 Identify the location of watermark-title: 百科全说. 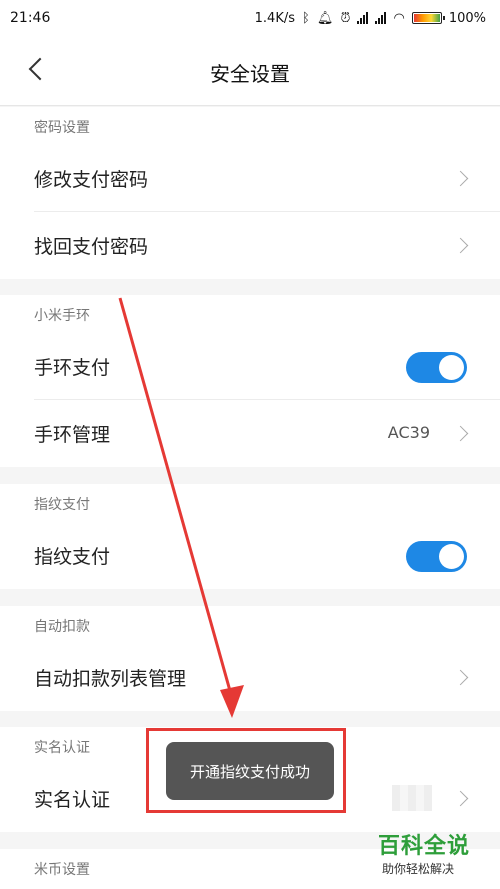
(424, 846).